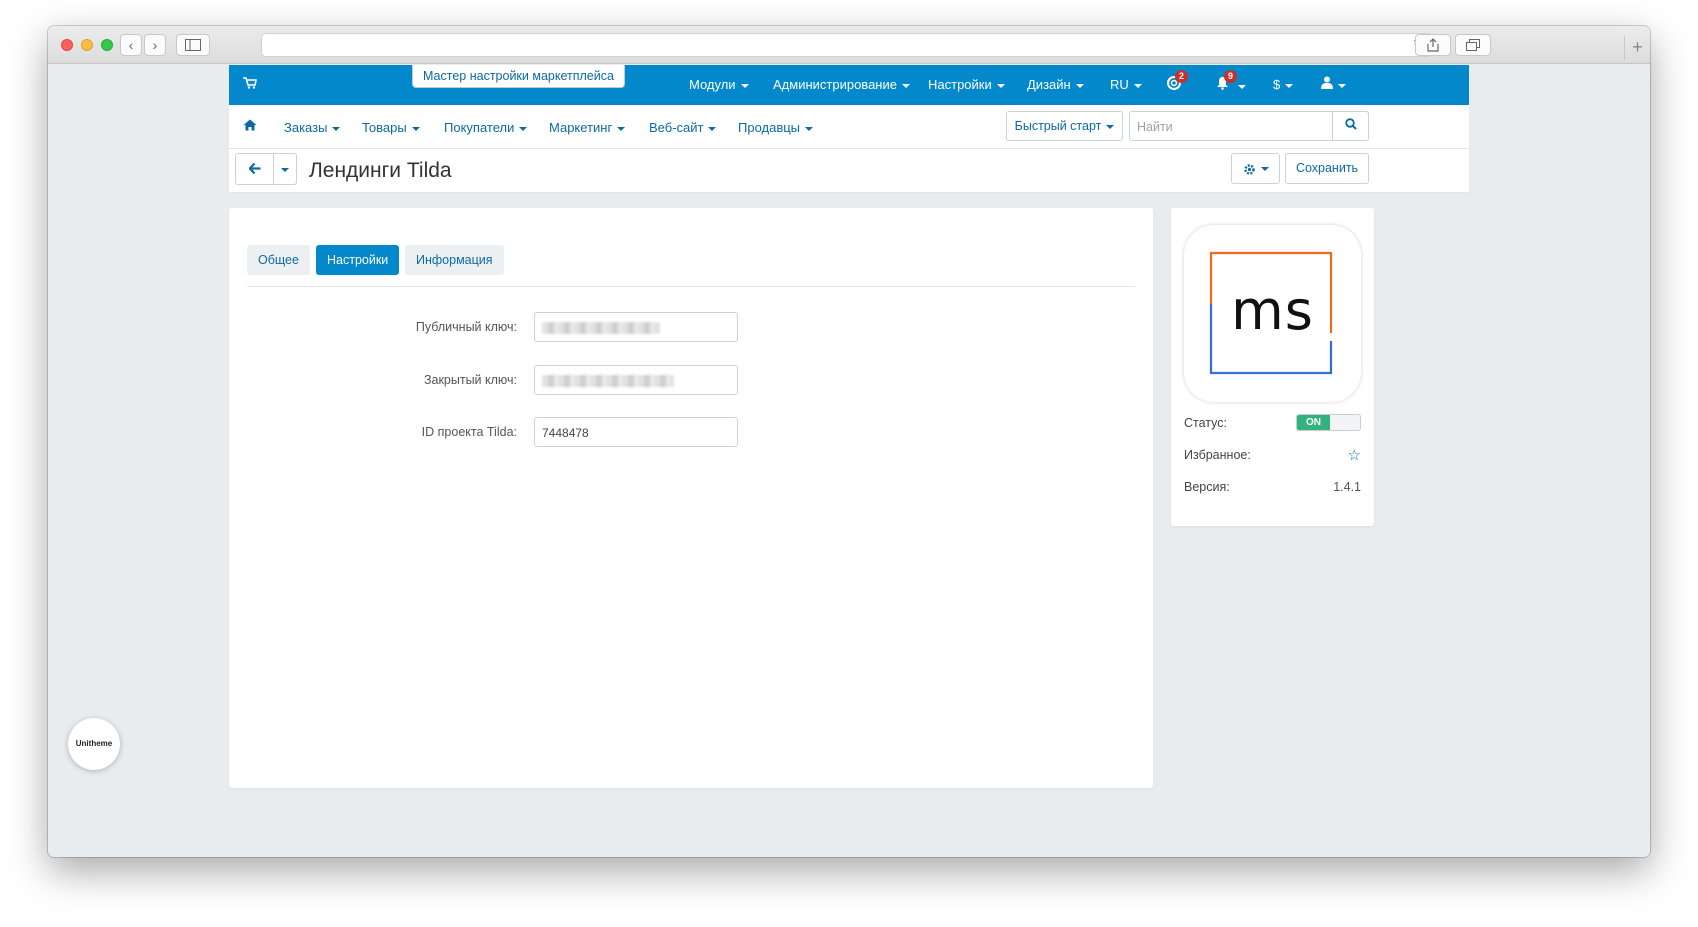 Image resolution: width=1698 pixels, height=927 pixels. I want to click on nav-products: Товары, so click(391, 127).